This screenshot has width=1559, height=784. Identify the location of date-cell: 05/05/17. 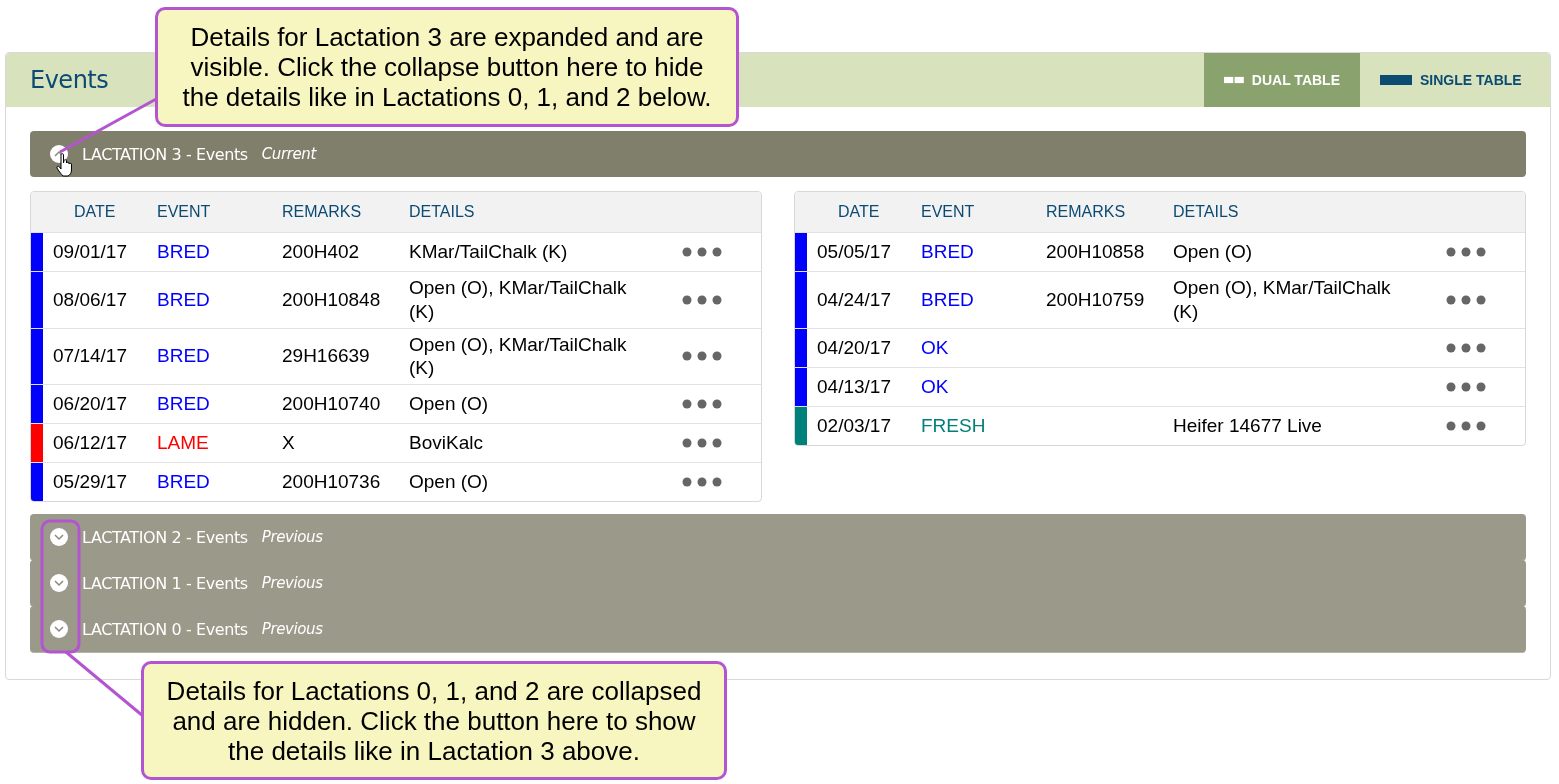
(854, 252).